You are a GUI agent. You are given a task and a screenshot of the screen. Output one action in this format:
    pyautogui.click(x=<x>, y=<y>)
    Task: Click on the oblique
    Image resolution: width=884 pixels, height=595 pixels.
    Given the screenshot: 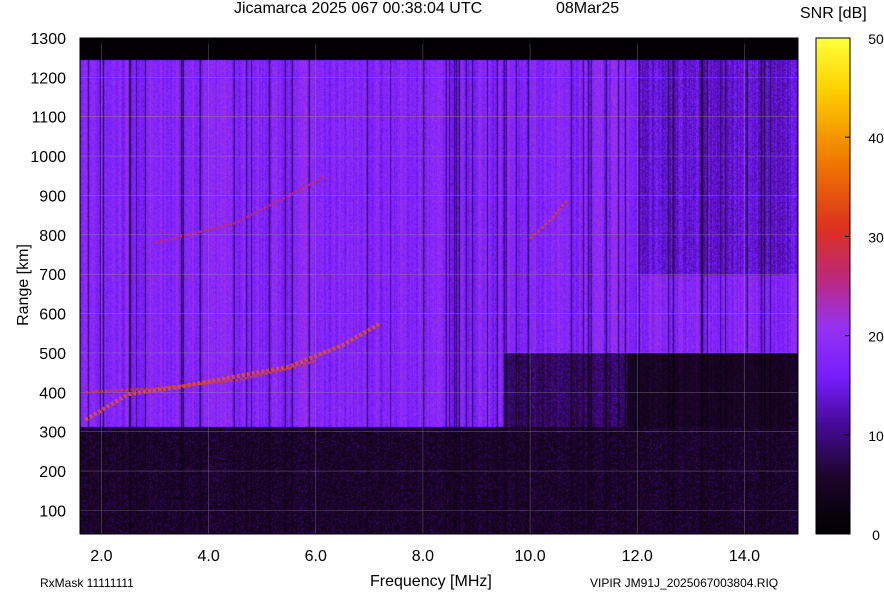 What is the action you would take?
    pyautogui.click(x=549, y=219)
    